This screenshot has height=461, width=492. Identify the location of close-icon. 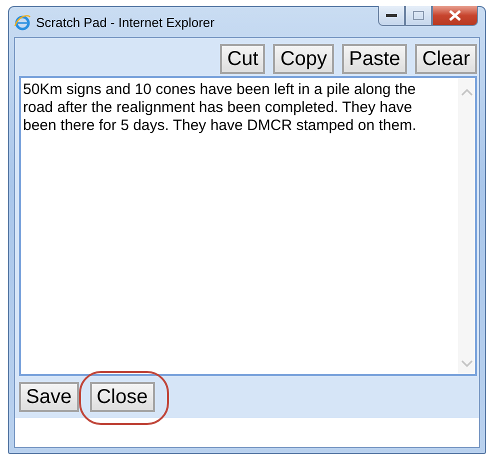
(455, 15).